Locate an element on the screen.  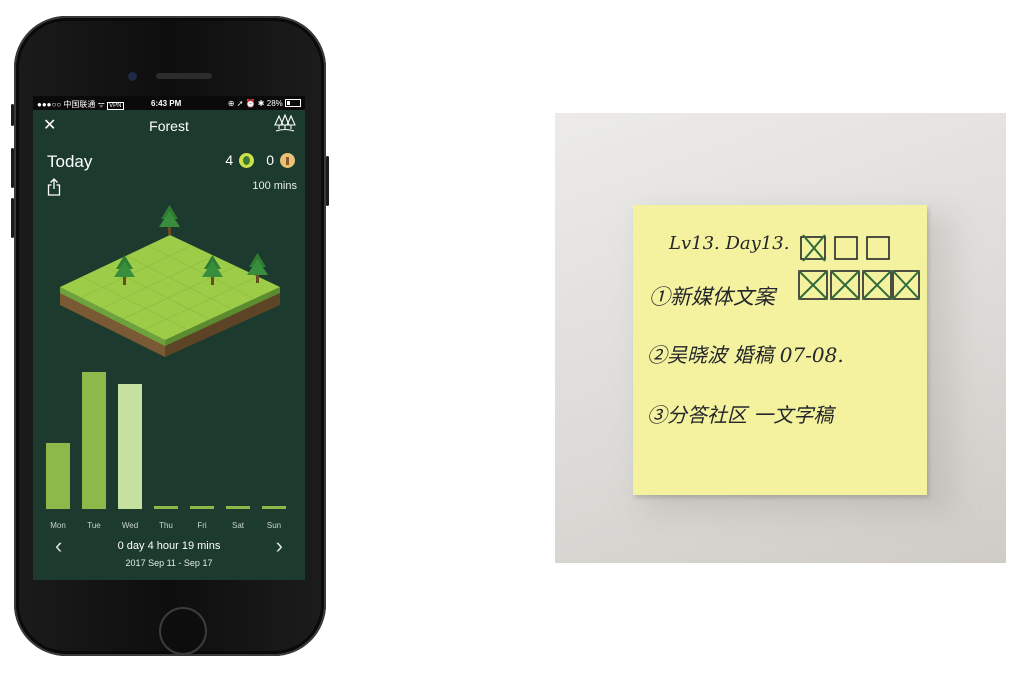
forest-island-illustration is located at coordinates (170, 281).